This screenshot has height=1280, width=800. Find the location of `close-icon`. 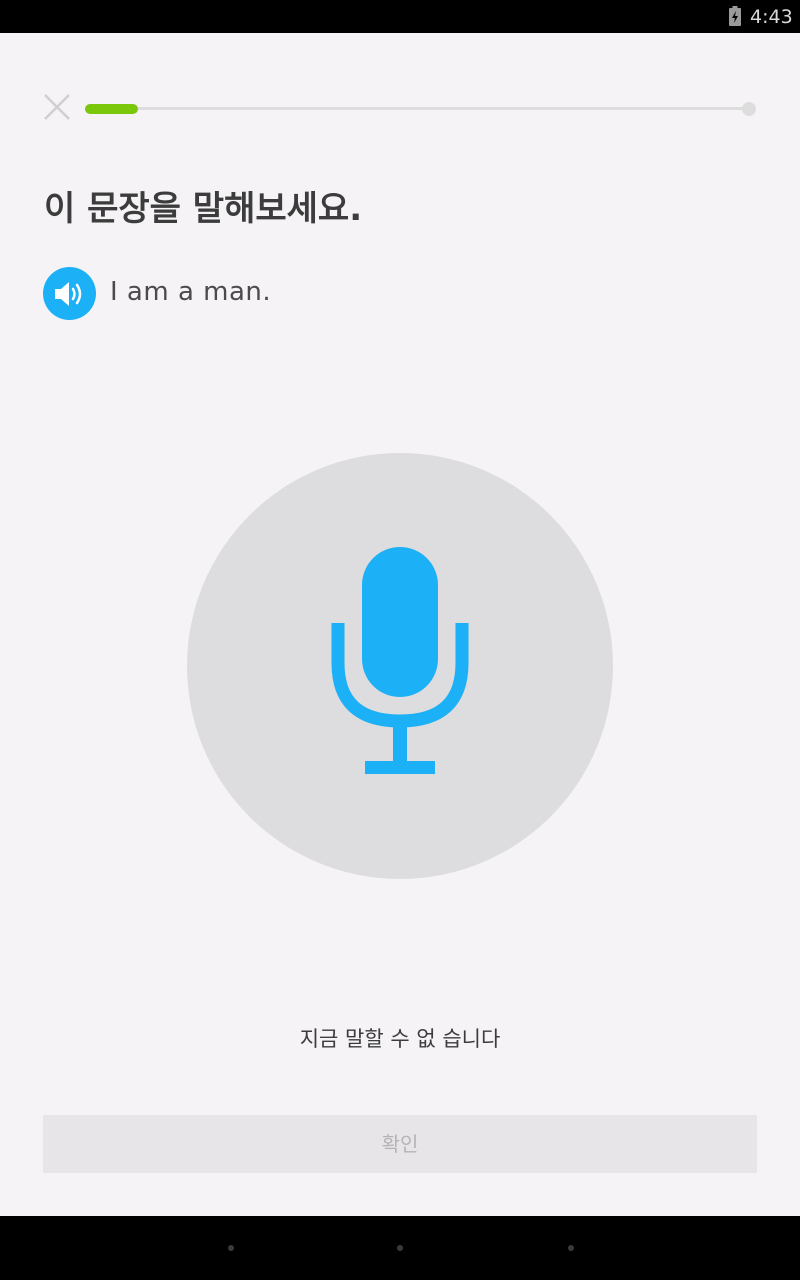

close-icon is located at coordinates (57, 107).